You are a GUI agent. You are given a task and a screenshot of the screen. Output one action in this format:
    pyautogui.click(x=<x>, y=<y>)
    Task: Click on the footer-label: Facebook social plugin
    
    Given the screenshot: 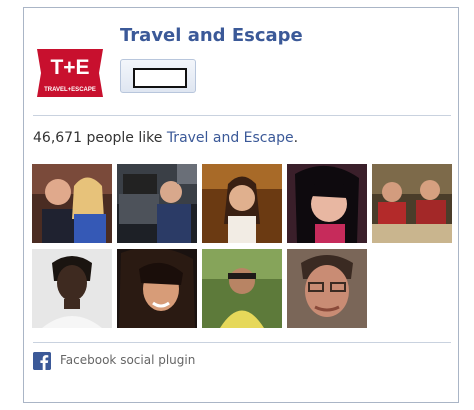 What is the action you would take?
    pyautogui.click(x=127, y=360)
    